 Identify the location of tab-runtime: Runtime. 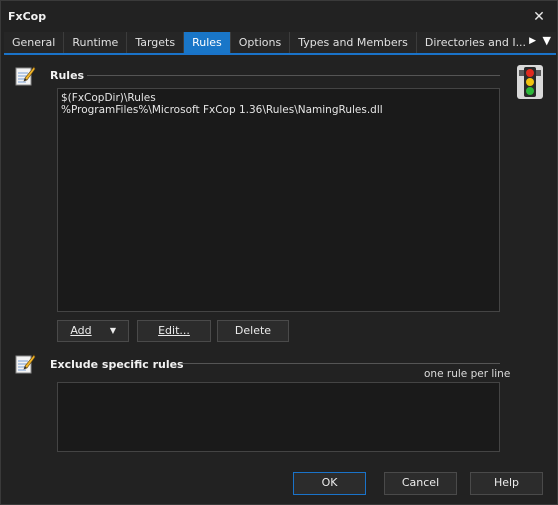
(96, 42).